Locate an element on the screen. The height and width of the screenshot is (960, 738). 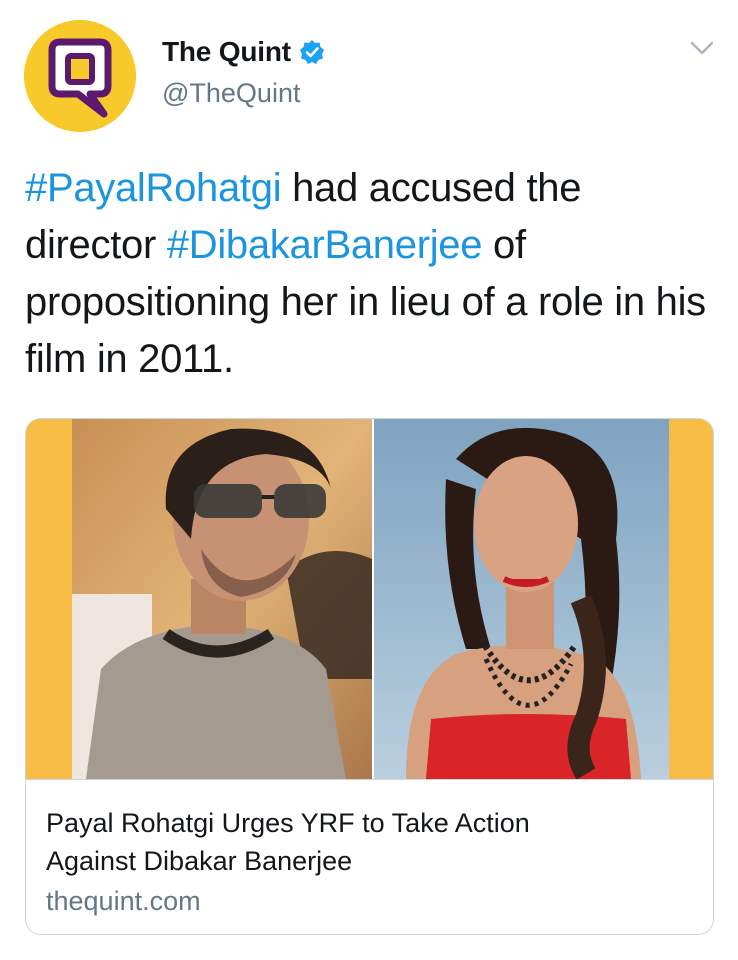
account-names: The Quint @TheQuint is located at coordinates (243, 72).